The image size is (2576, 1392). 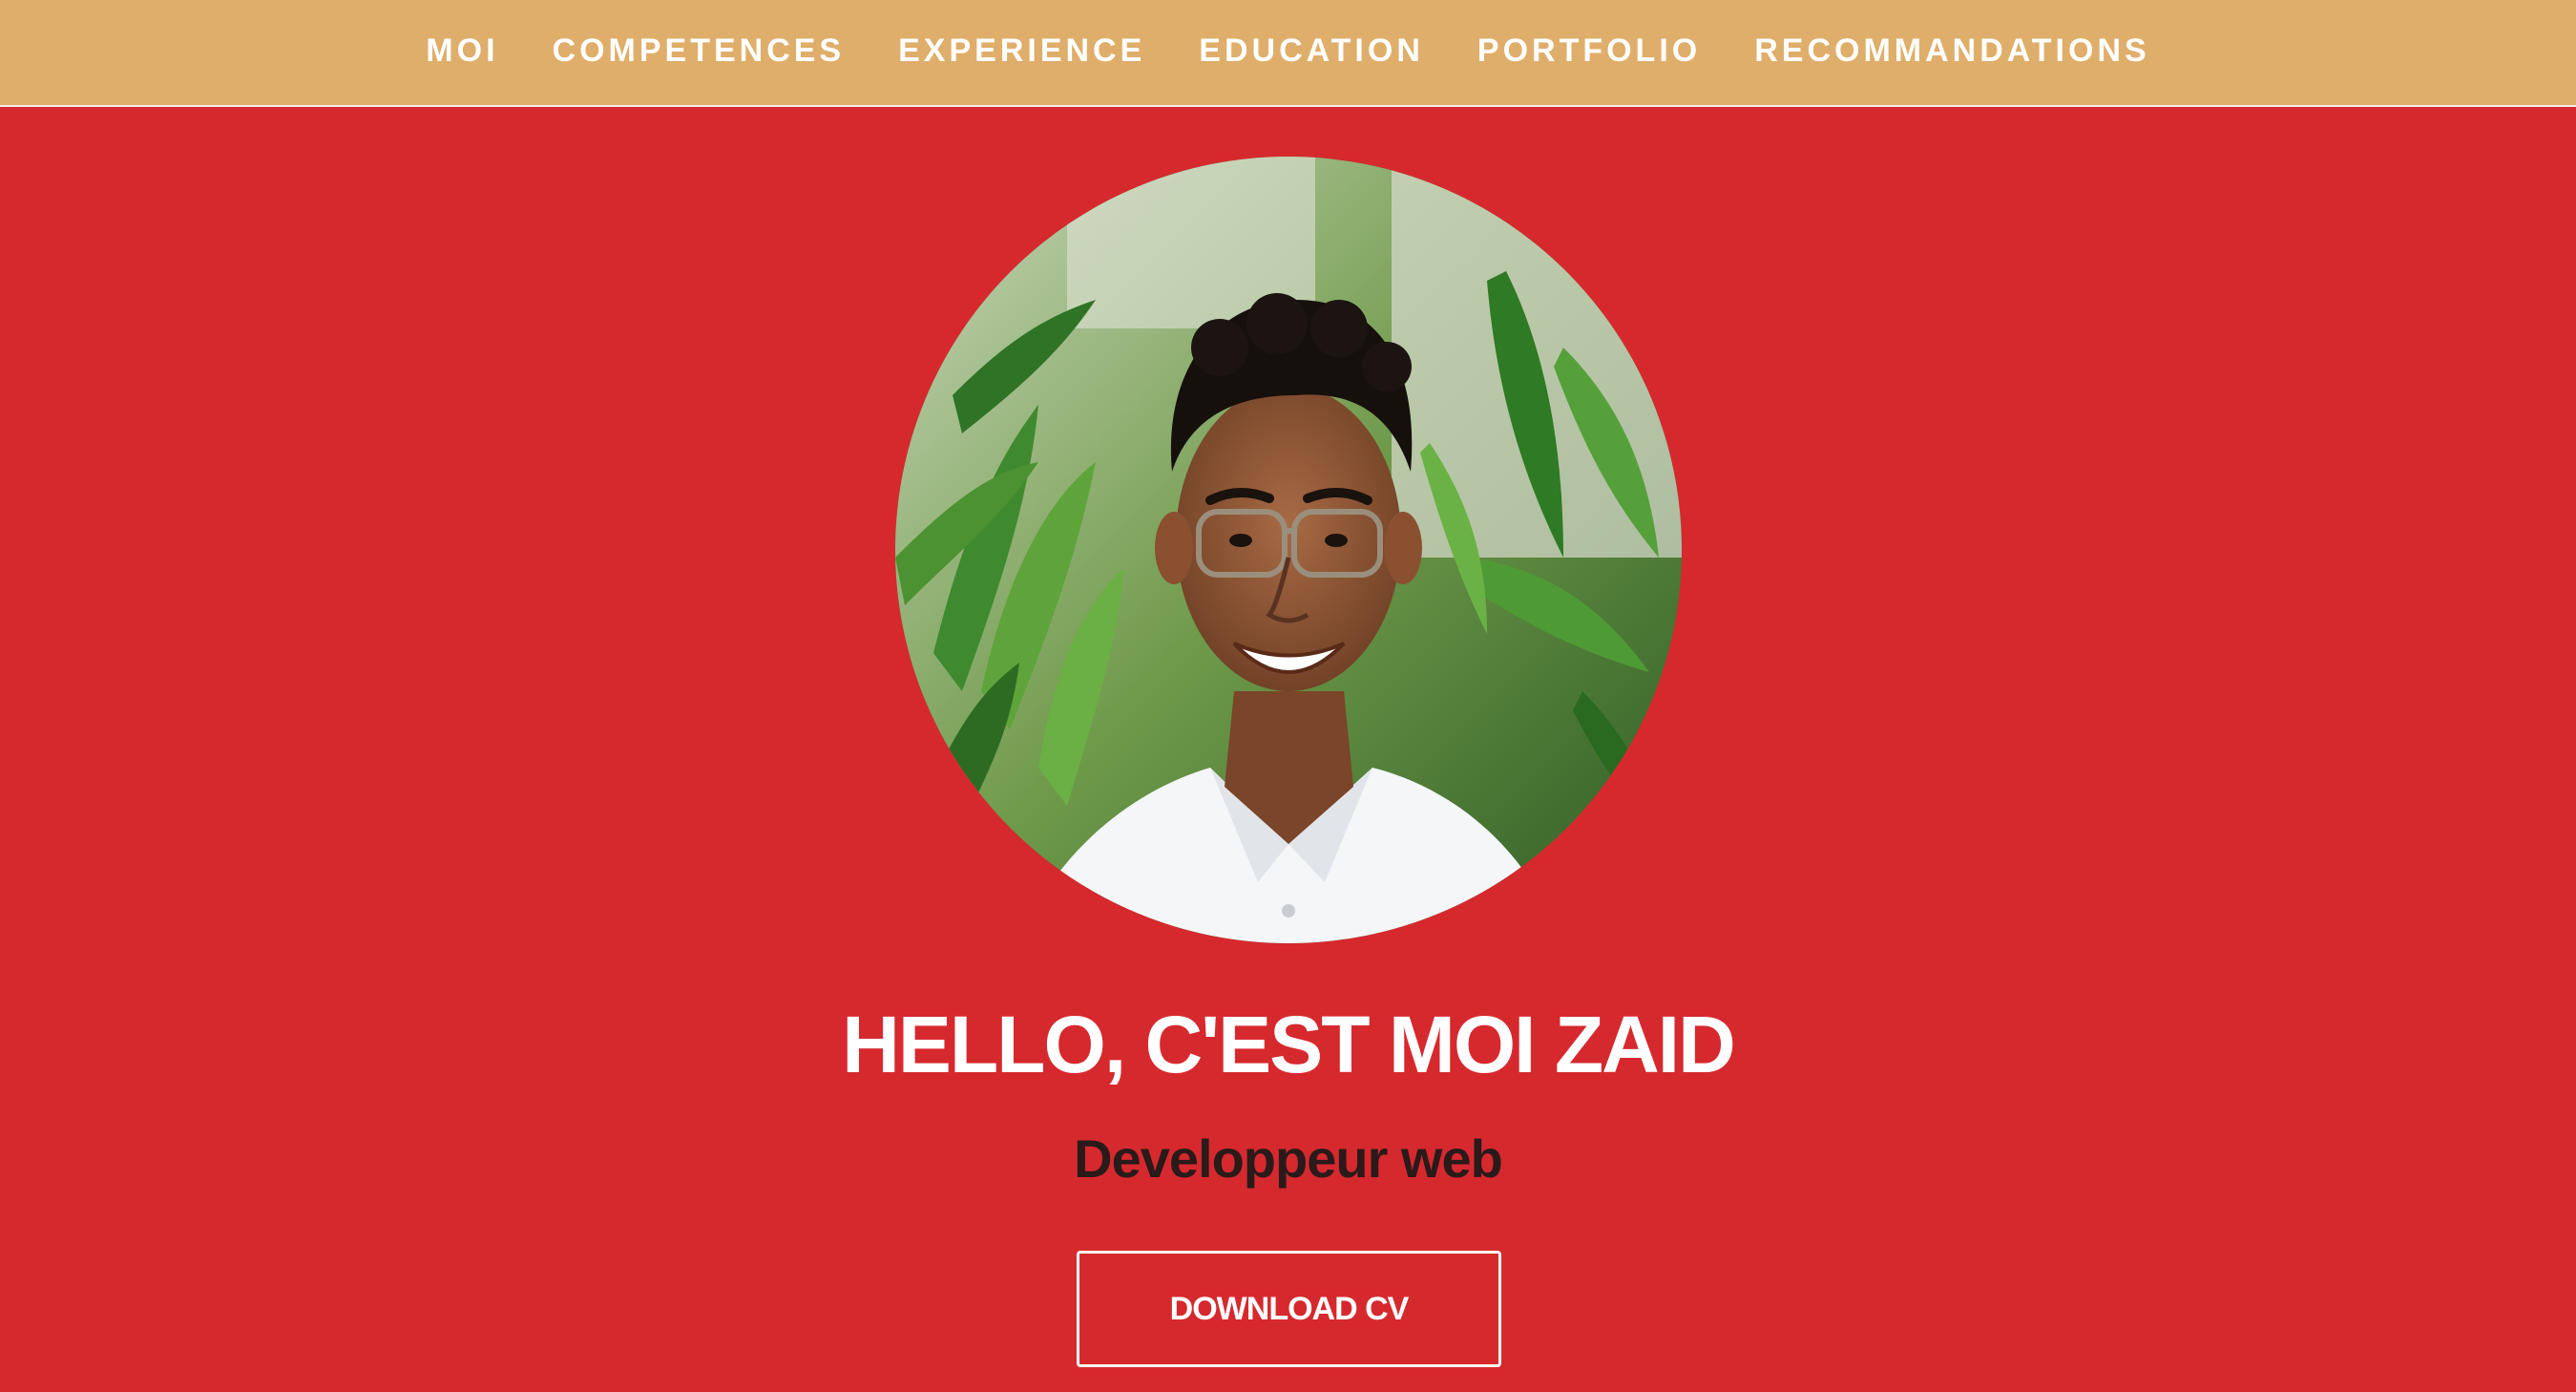 What do you see at coordinates (1952, 50) in the screenshot?
I see `nav-link-recommandations: RECOMMANDATIONS` at bounding box center [1952, 50].